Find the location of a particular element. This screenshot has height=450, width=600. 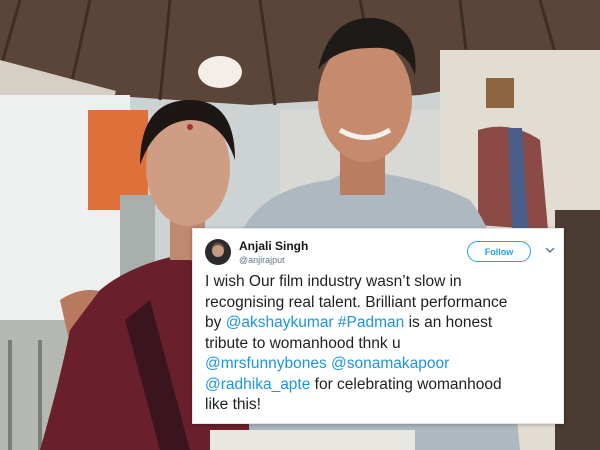

tweet-text-segment: like this! is located at coordinates (233, 404).